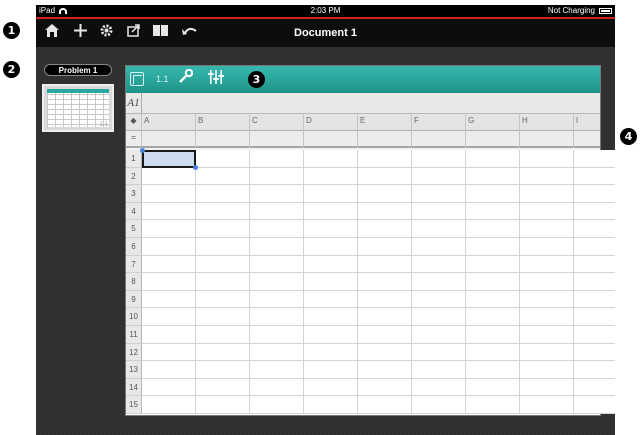  Describe the element at coordinates (277, 194) in the screenshot. I see `cell-c3` at that location.